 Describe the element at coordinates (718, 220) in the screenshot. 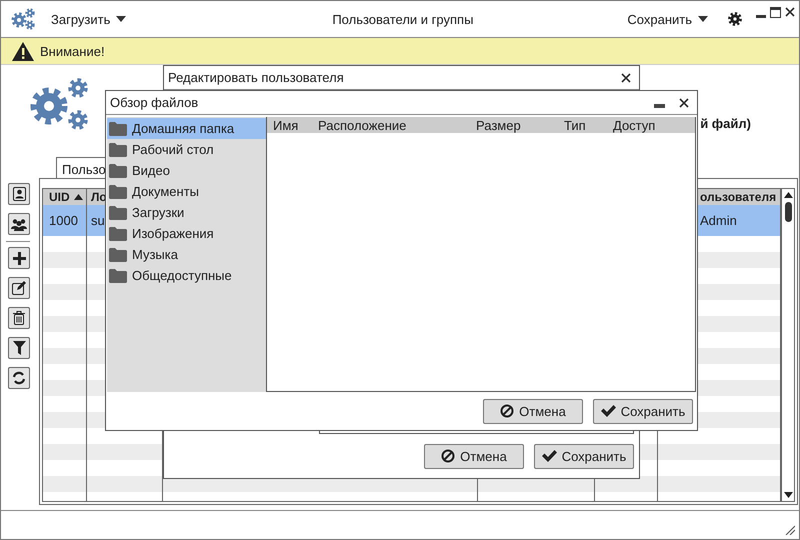

I see `table-cell: Admin` at that location.